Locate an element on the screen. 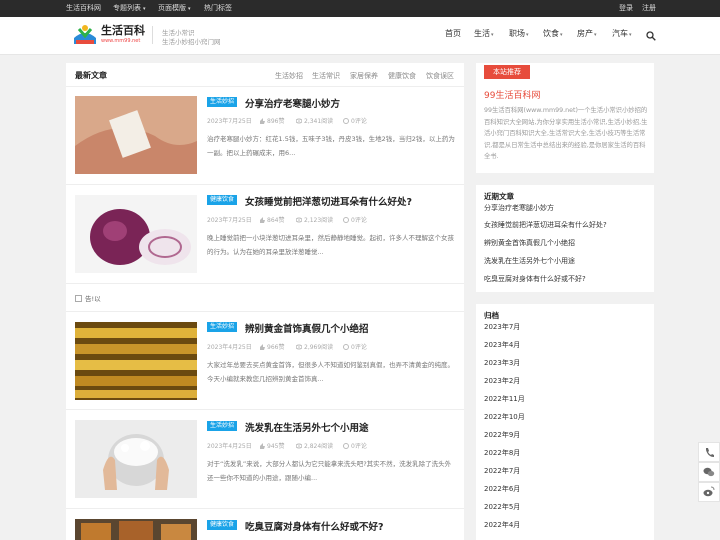  archive-link: 2023年2月 is located at coordinates (502, 381).